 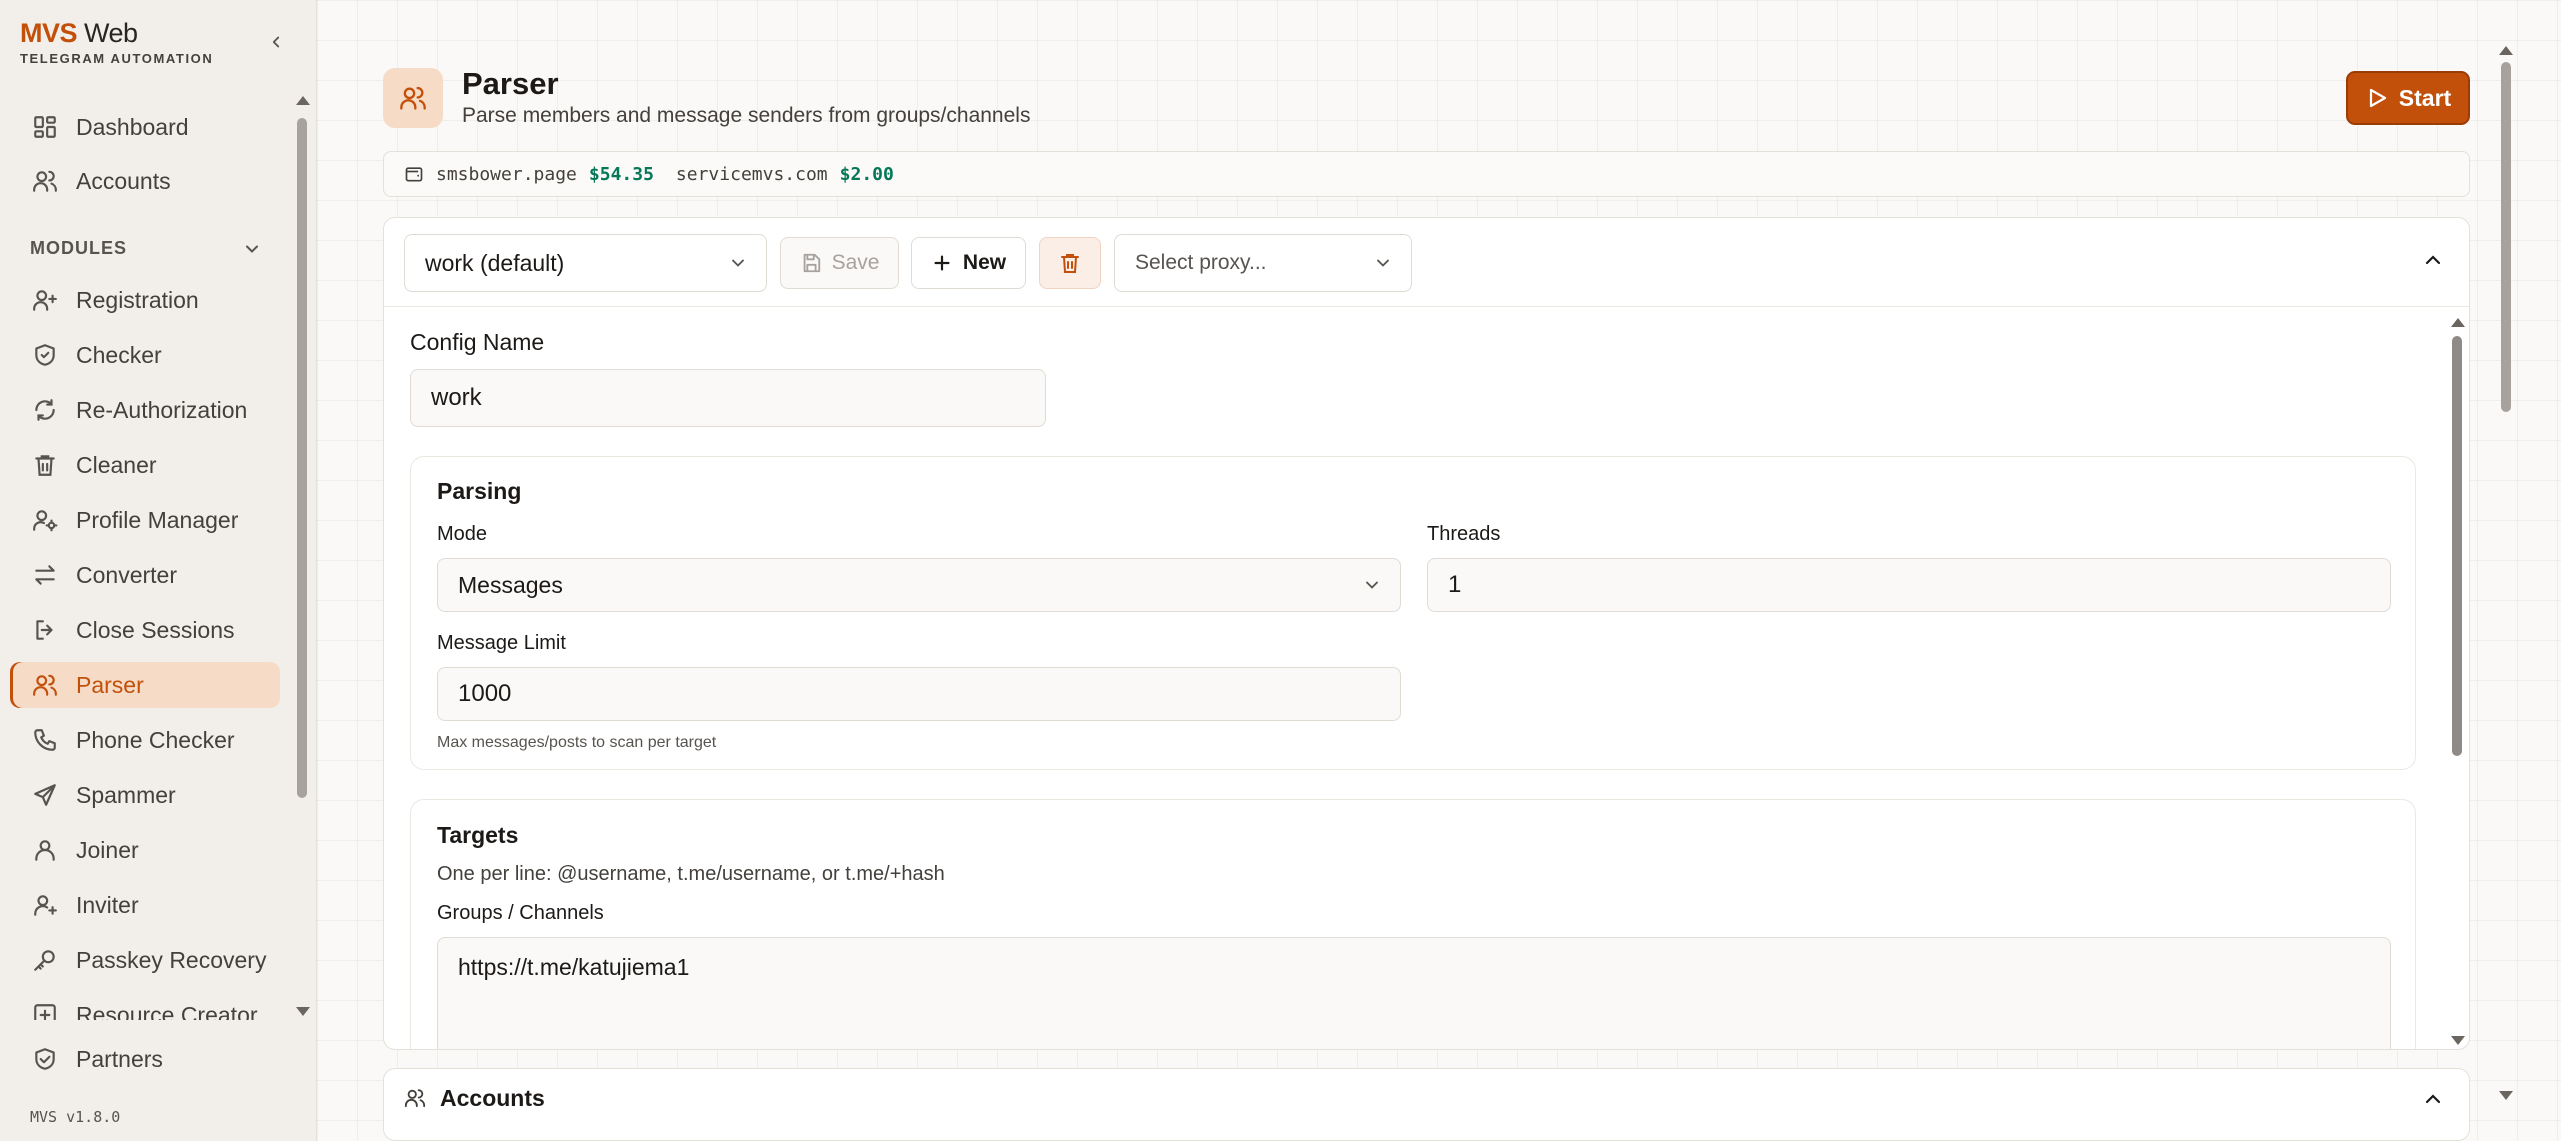 I want to click on sidebar-item-label: Parser, so click(x=110, y=684).